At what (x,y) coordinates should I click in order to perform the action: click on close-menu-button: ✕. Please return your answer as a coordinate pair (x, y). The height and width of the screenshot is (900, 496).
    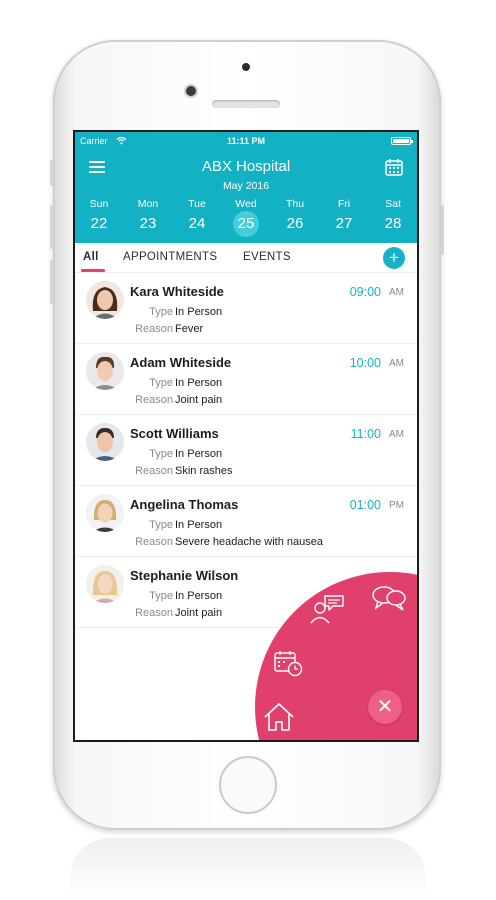
    Looking at the image, I should click on (385, 707).